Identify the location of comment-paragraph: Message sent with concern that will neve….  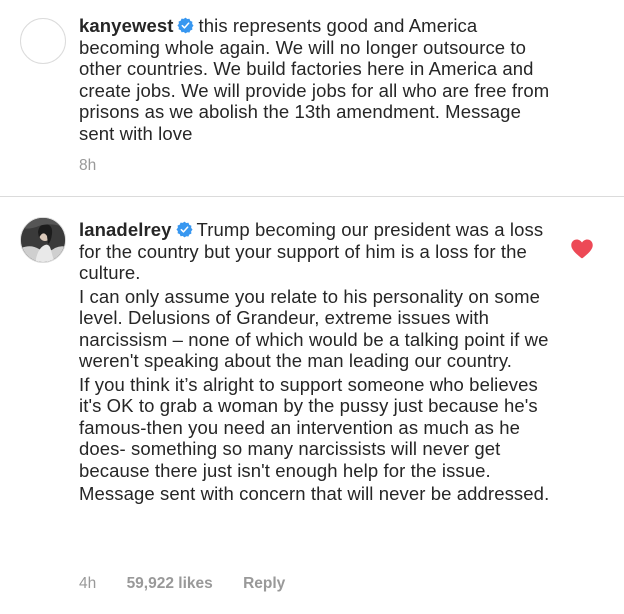
(314, 493).